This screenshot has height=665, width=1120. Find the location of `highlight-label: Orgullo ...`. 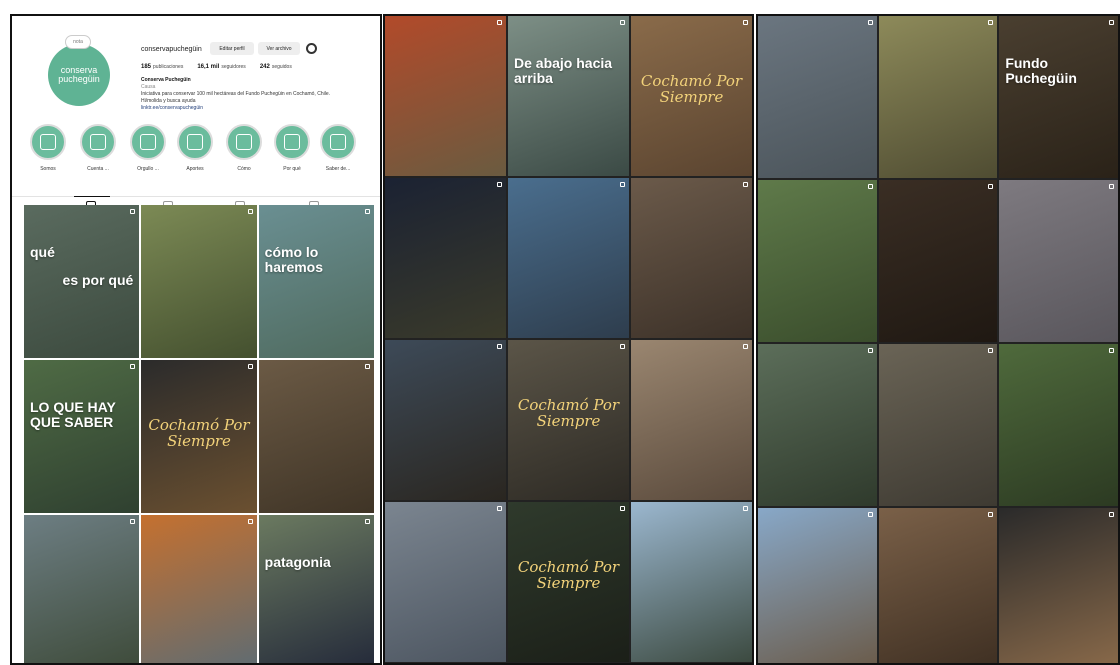

highlight-label: Orgullo ... is located at coordinates (148, 169).